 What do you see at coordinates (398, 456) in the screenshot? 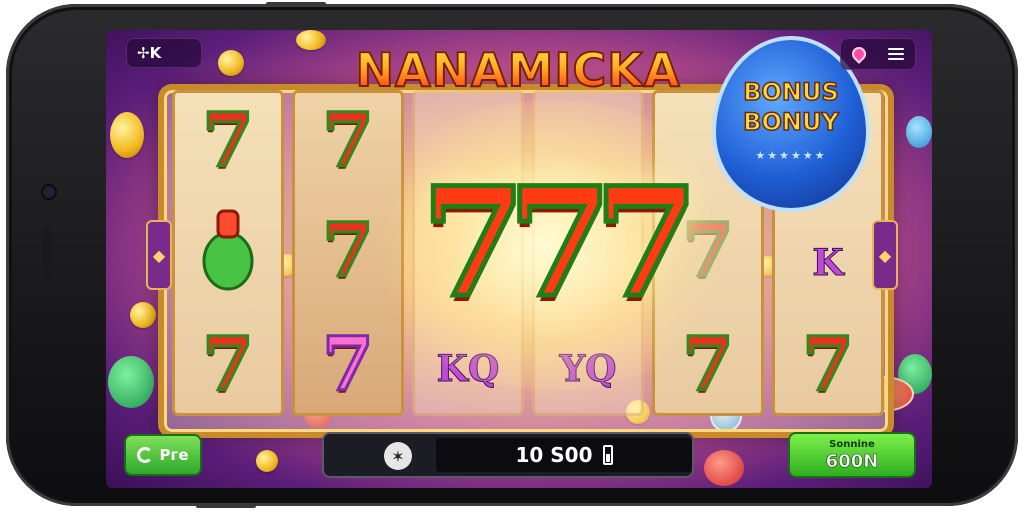
I see `bet-settings-icon: ✶` at bounding box center [398, 456].